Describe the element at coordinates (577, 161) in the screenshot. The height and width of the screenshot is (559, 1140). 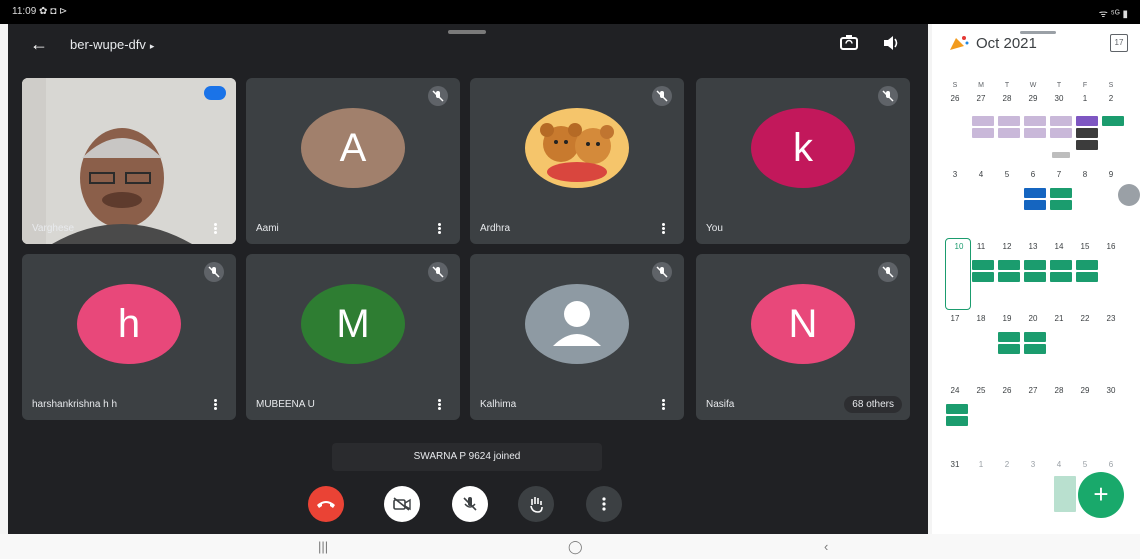
I see `participant-tile: Ardhra` at that location.